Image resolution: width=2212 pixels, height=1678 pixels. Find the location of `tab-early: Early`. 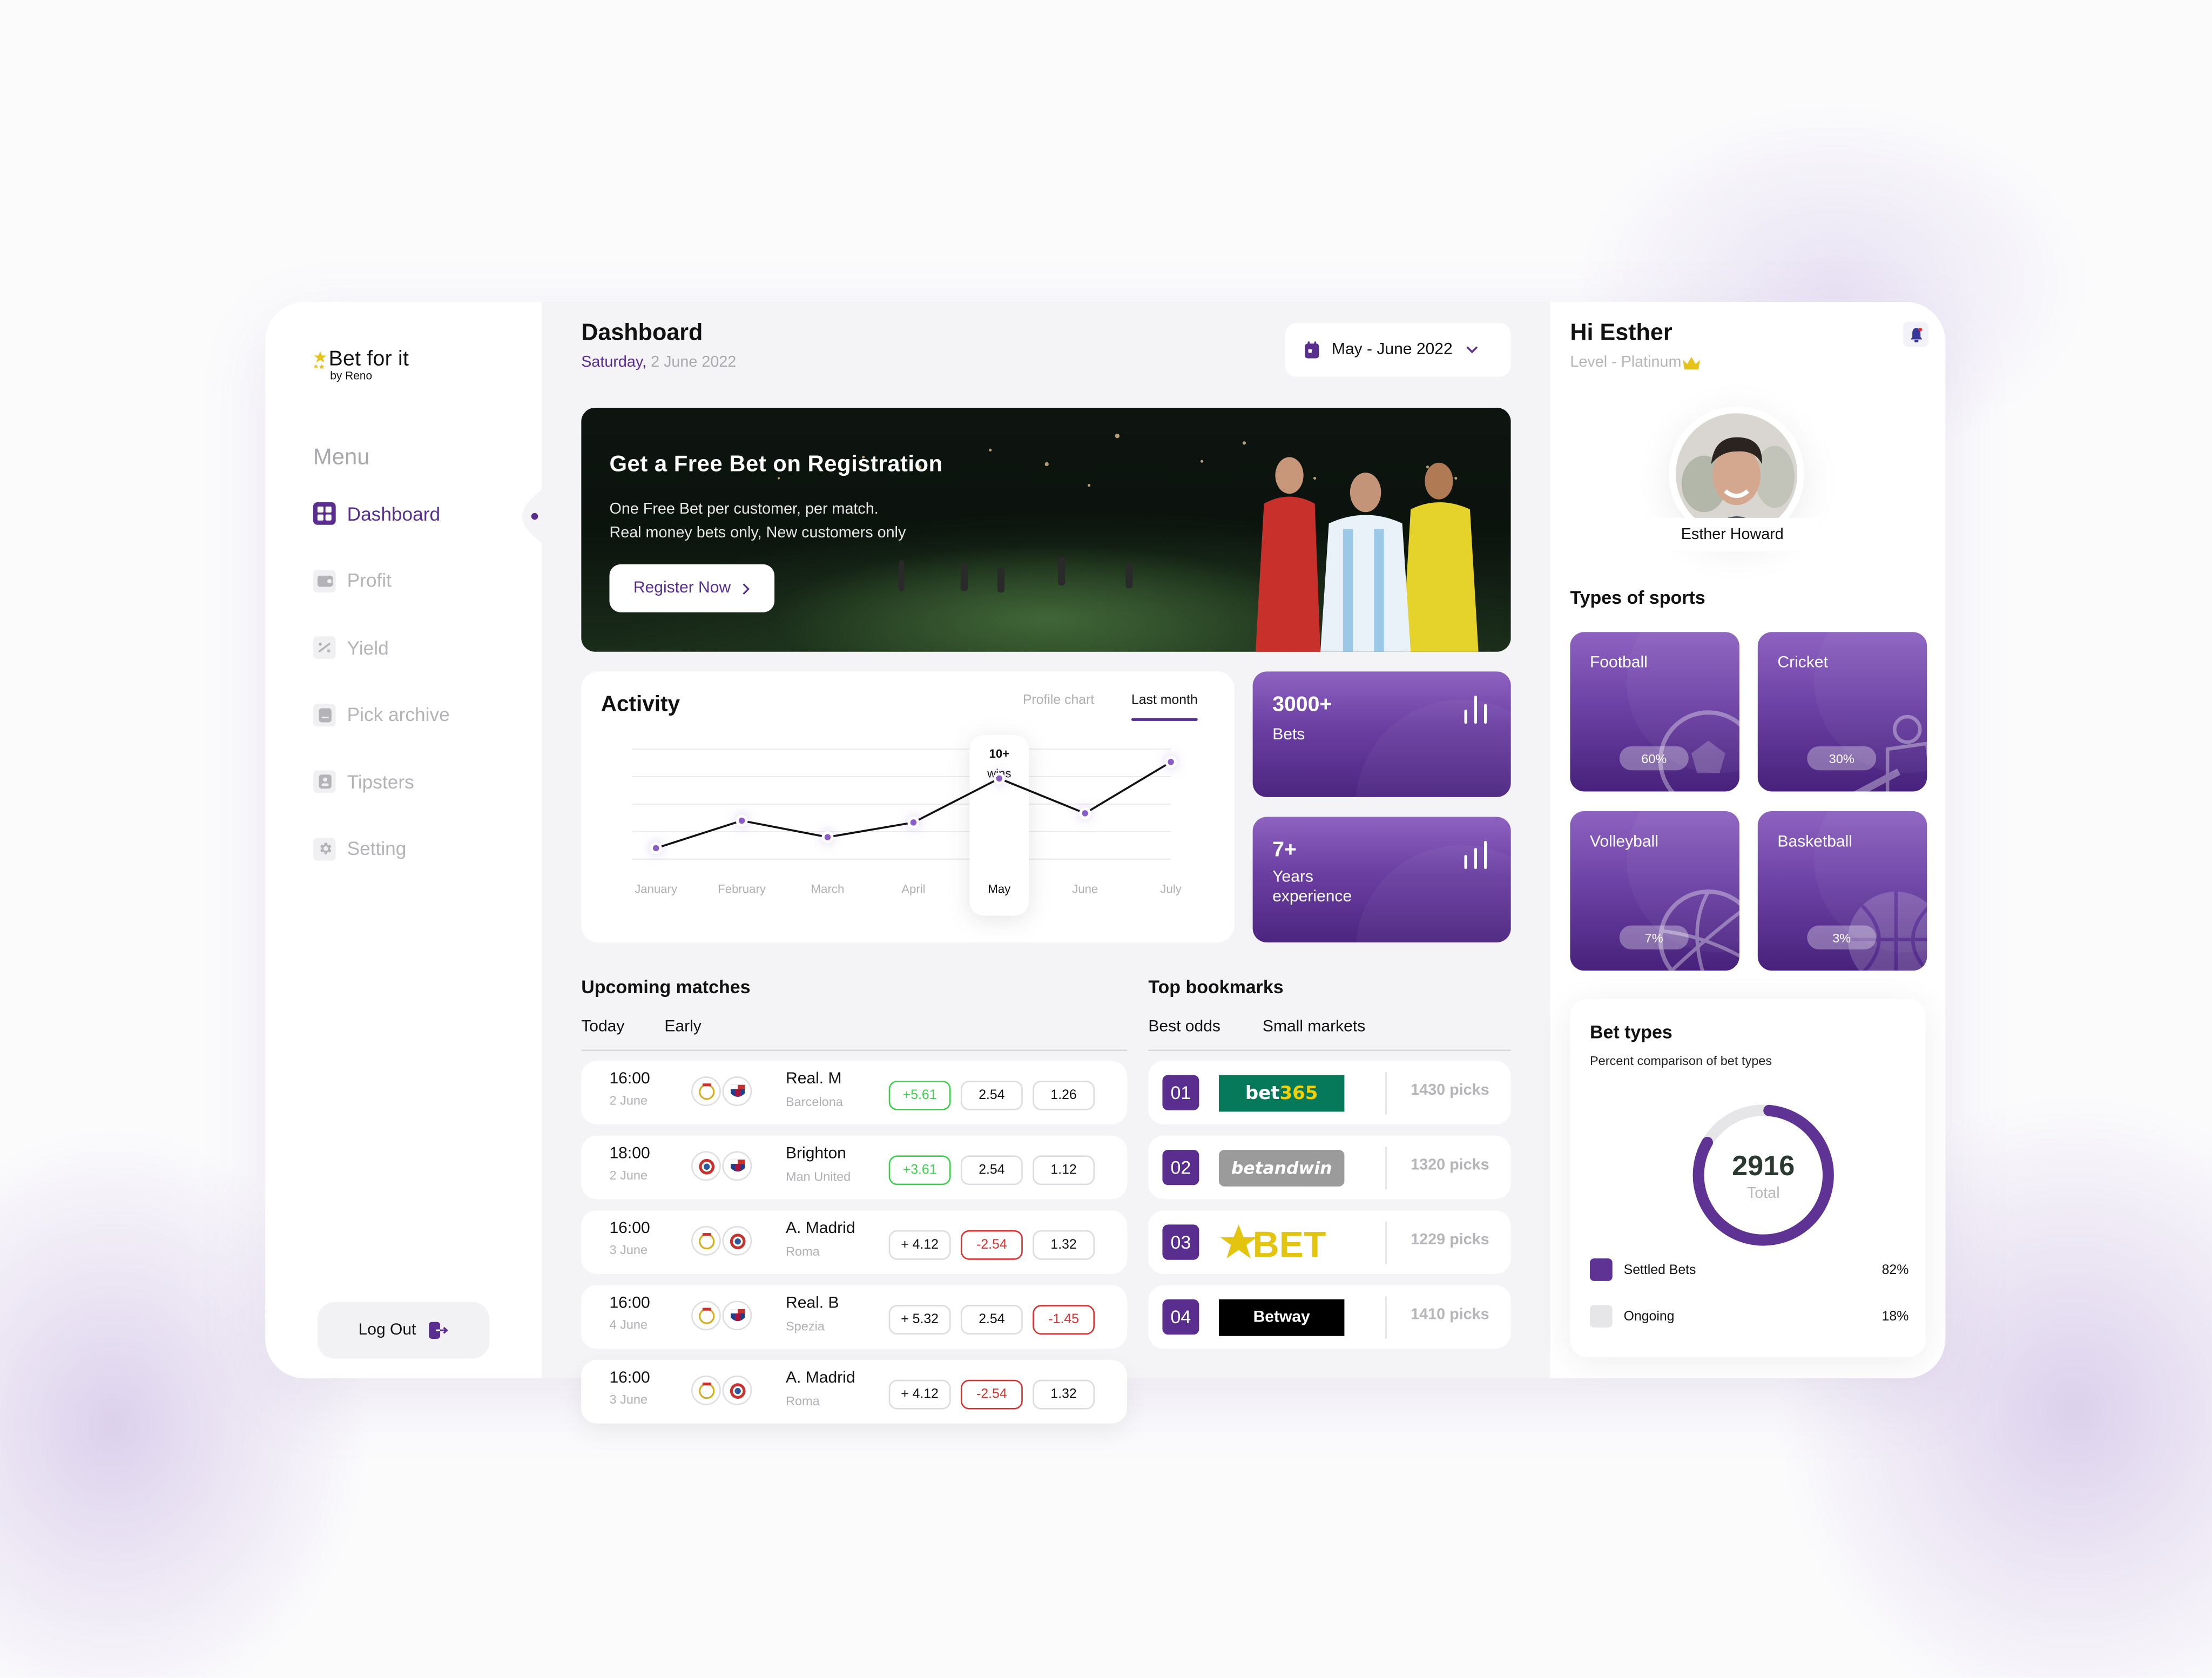

tab-early: Early is located at coordinates (682, 1027).